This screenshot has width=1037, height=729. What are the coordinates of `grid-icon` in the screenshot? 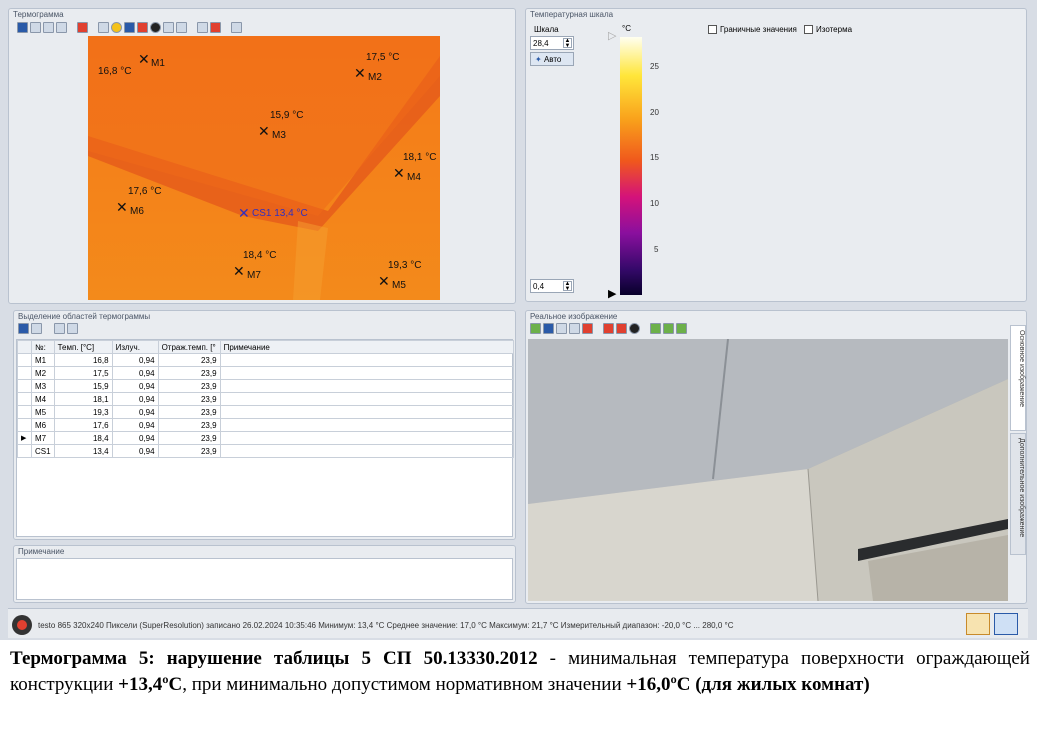 It's located at (236, 27).